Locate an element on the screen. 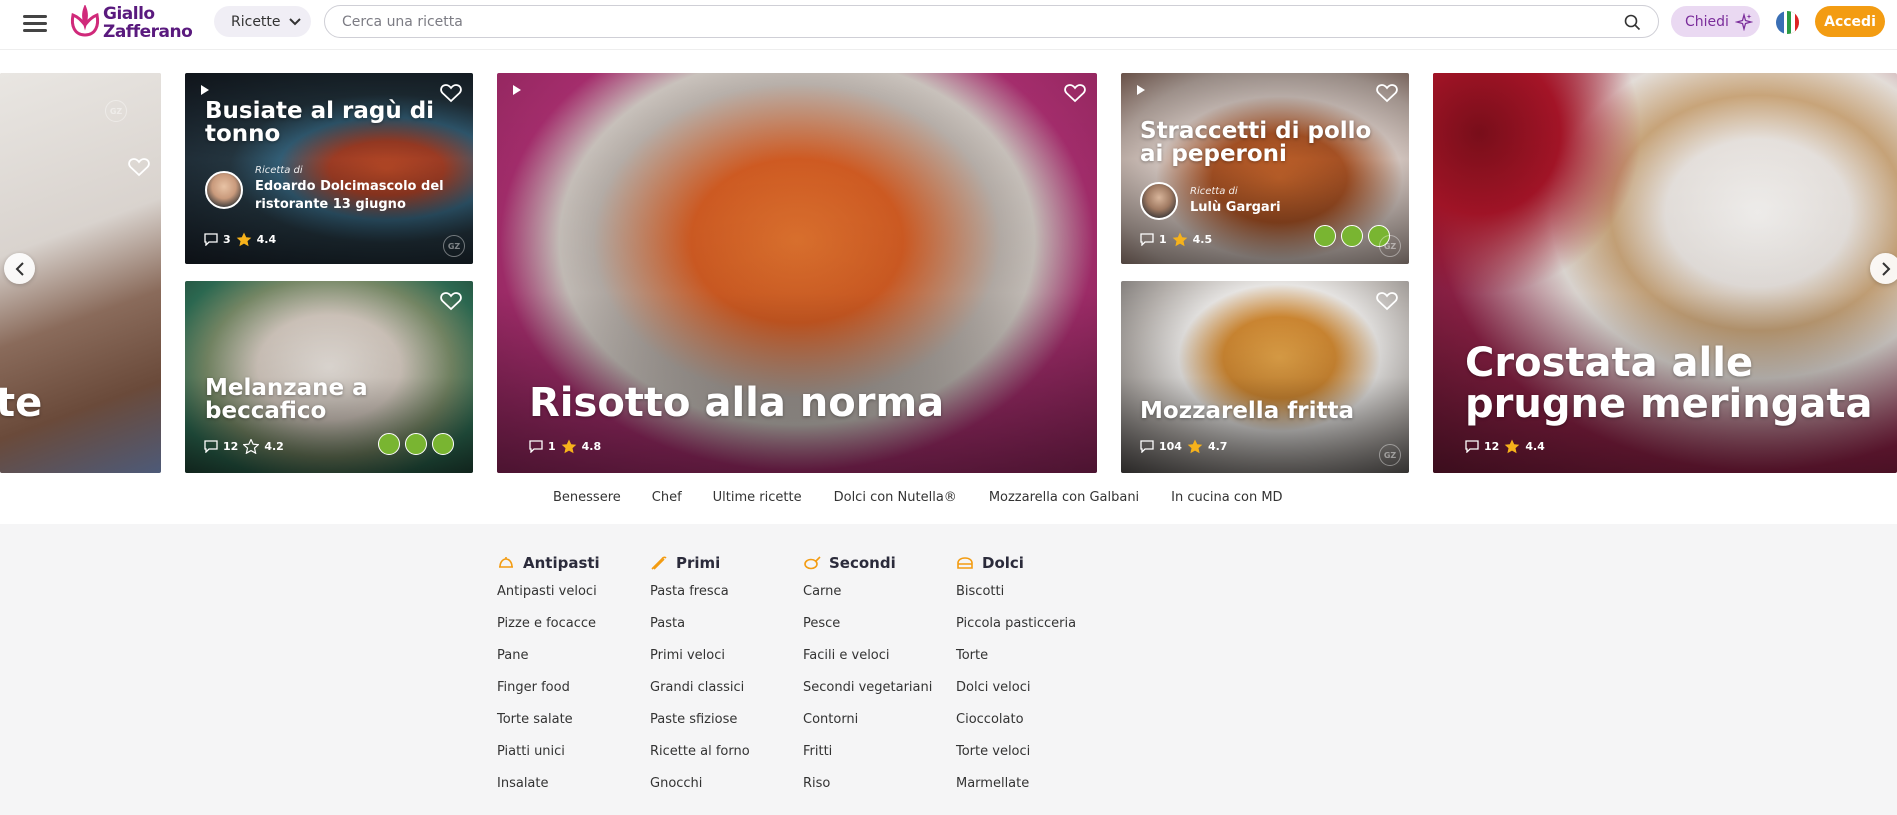 Image resolution: width=1897 pixels, height=815 pixels. card-title: Straccetti di pollo ai peperoni is located at coordinates (1256, 143).